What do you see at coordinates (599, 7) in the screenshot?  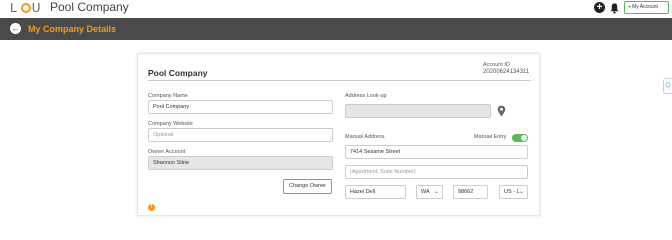 I see `add-icon: +` at bounding box center [599, 7].